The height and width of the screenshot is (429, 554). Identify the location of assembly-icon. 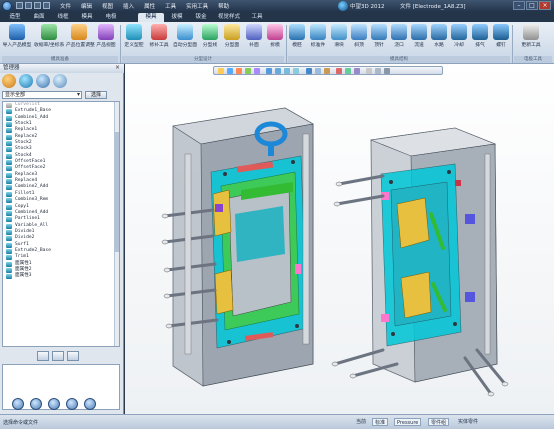
(26, 81).